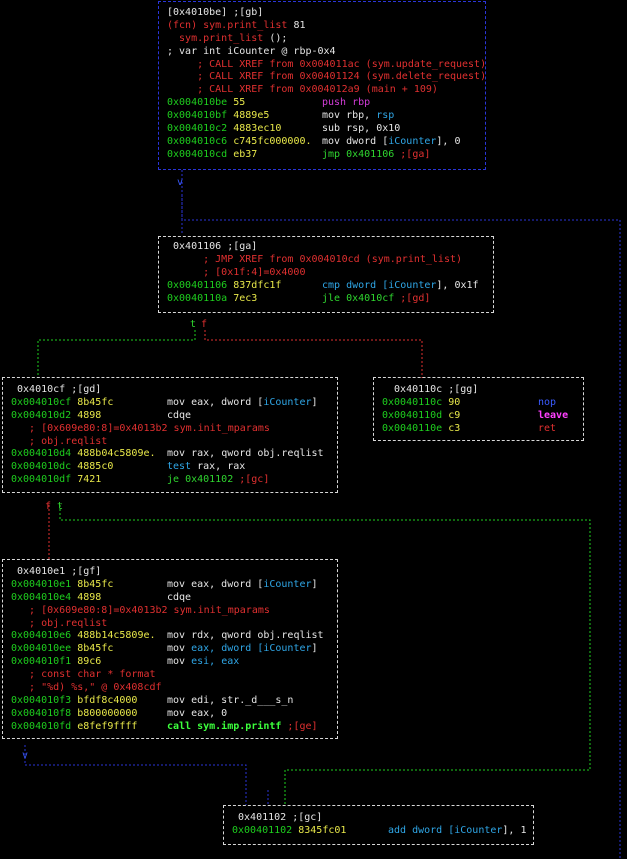 This screenshot has width=627, height=859. I want to click on asm-line: 0x004010bf 4889e5 mov rbp, rsp, so click(326, 116).